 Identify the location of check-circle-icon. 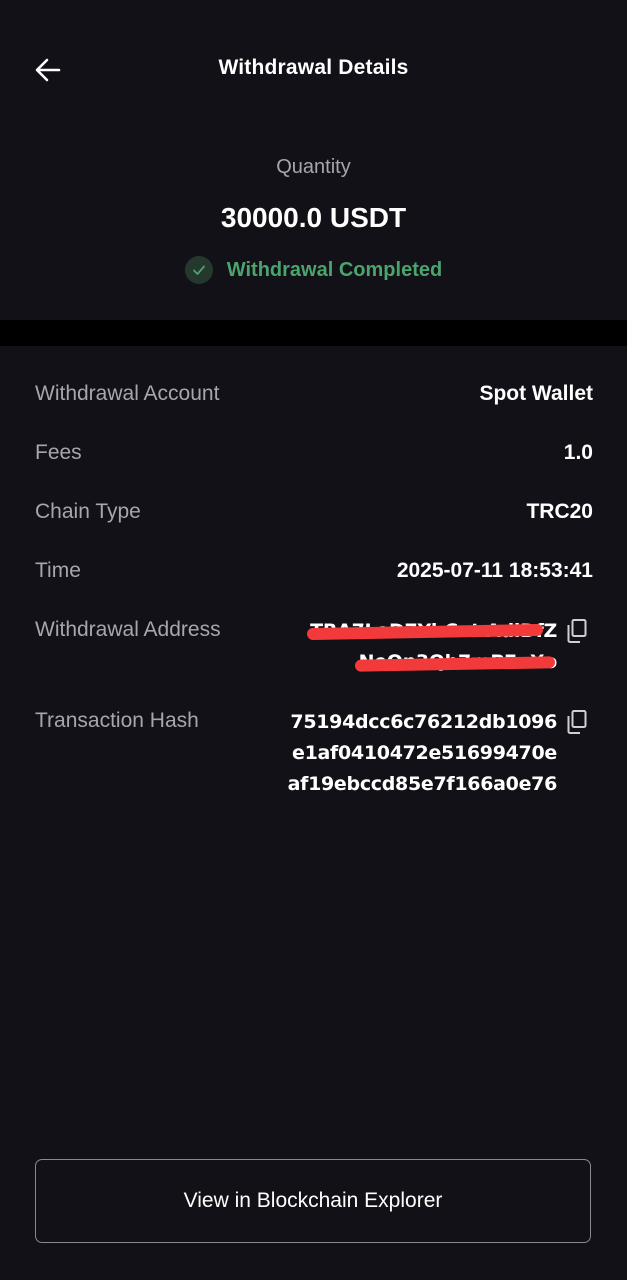
(198, 270).